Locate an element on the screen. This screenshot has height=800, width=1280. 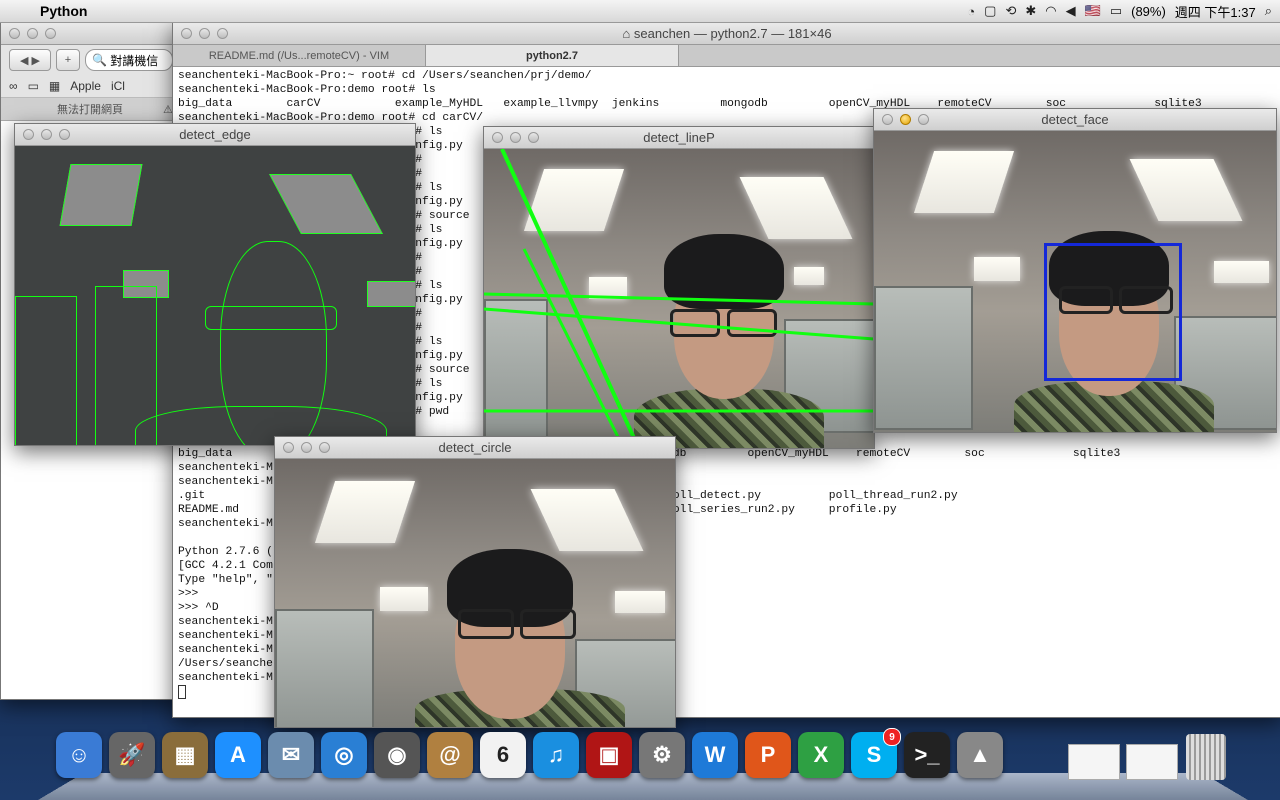
window-title: detect_face is located at coordinates (1075, 119).